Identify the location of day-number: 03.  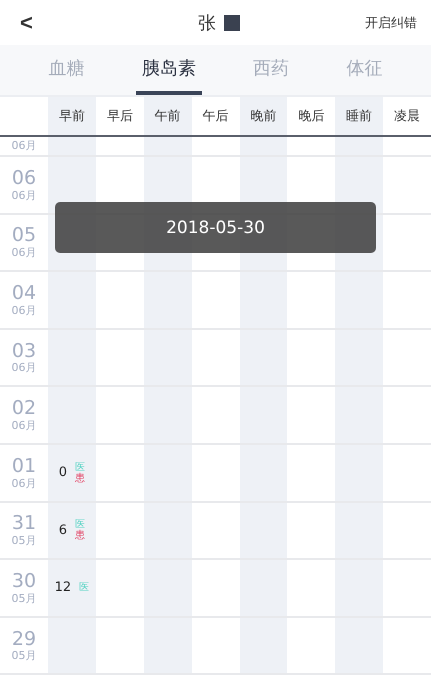
(24, 351).